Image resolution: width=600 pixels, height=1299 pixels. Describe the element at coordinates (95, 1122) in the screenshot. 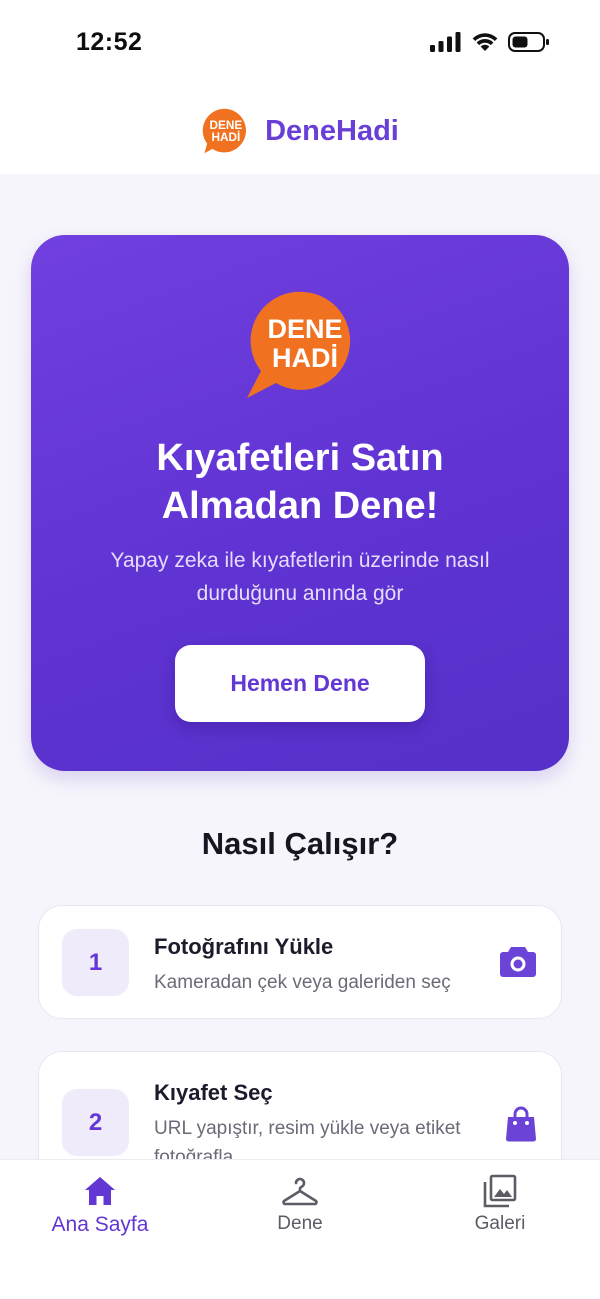

I see `step-number: 2` at that location.